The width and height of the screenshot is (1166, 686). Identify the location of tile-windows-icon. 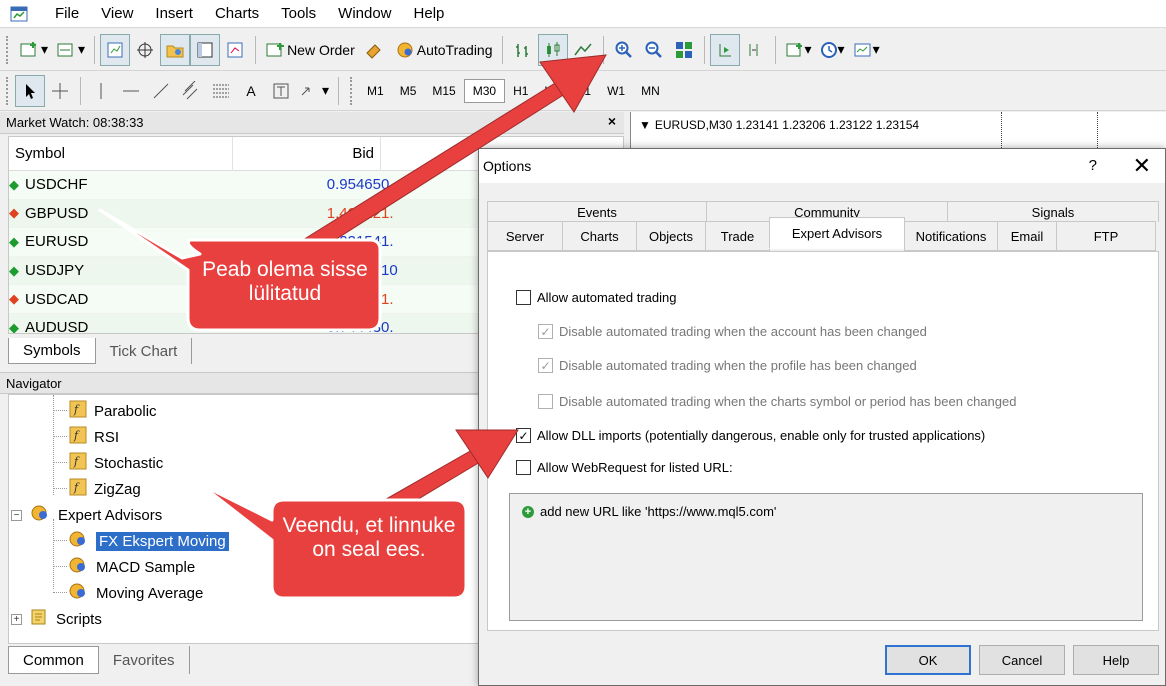
(684, 50).